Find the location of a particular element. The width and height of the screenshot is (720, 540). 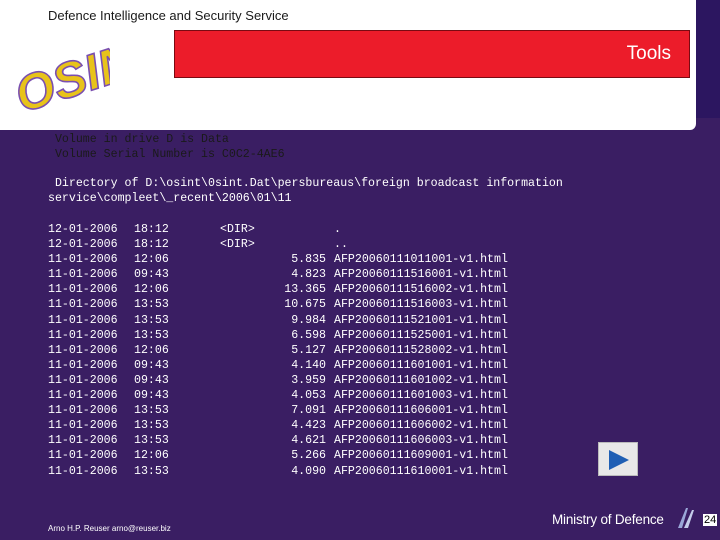

osint-logo-text: OSINT is located at coordinates (59, 75).